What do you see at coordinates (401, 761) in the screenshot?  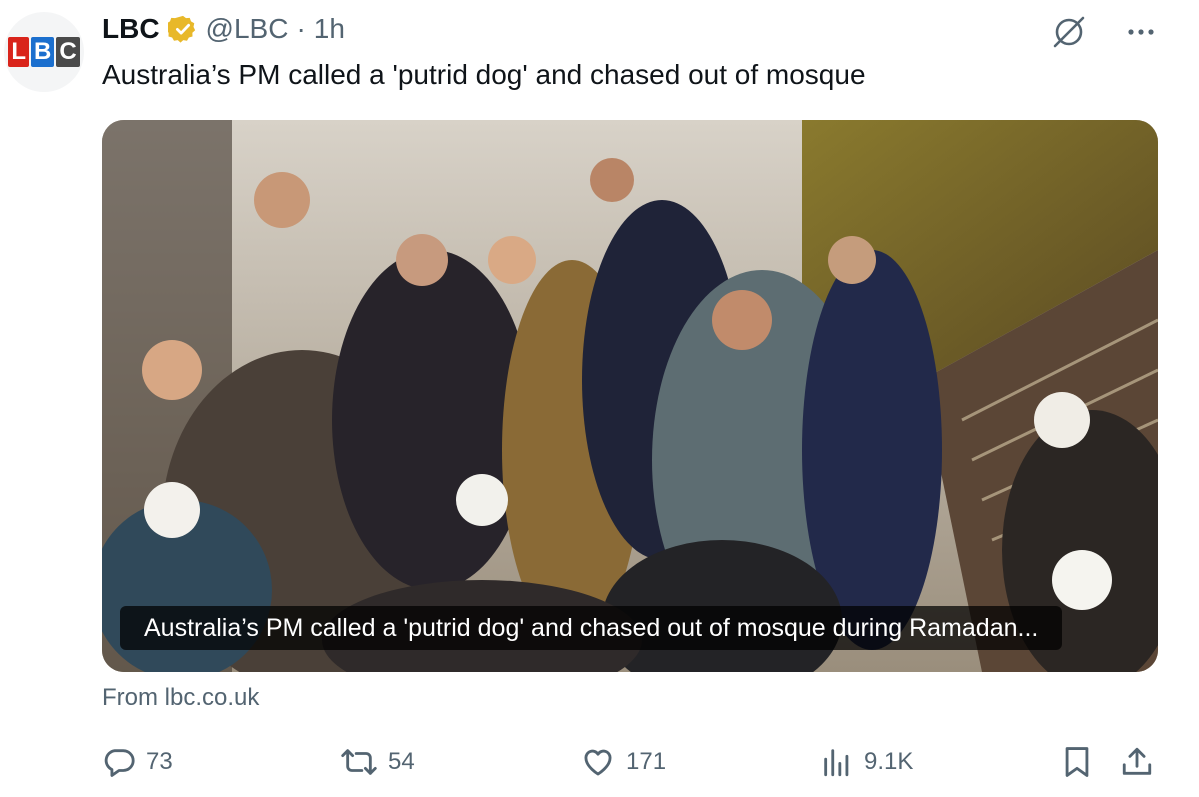 I see `repost-count: 54` at bounding box center [401, 761].